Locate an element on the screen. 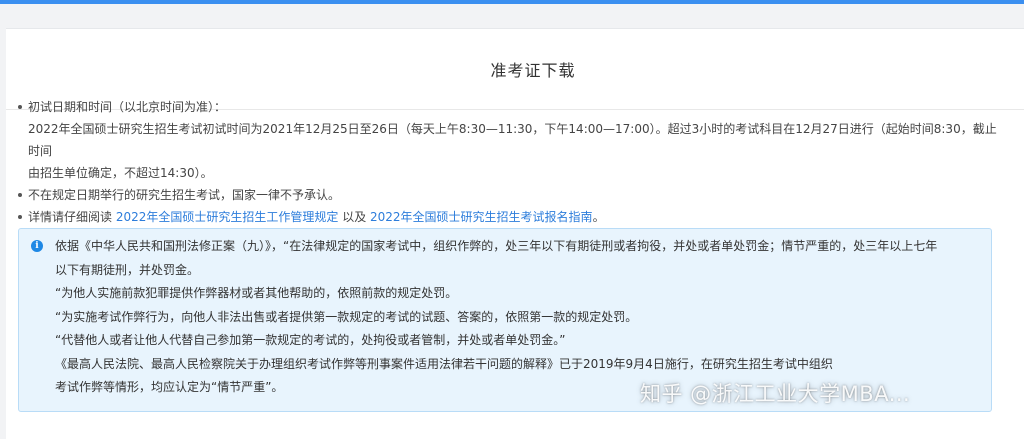 The image size is (1024, 439). read-more-prefix: 详情请仔细阅读 is located at coordinates (72, 217).